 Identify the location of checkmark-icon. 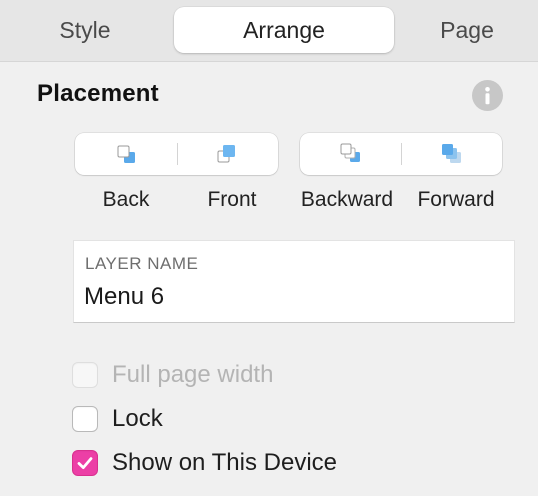
(85, 463).